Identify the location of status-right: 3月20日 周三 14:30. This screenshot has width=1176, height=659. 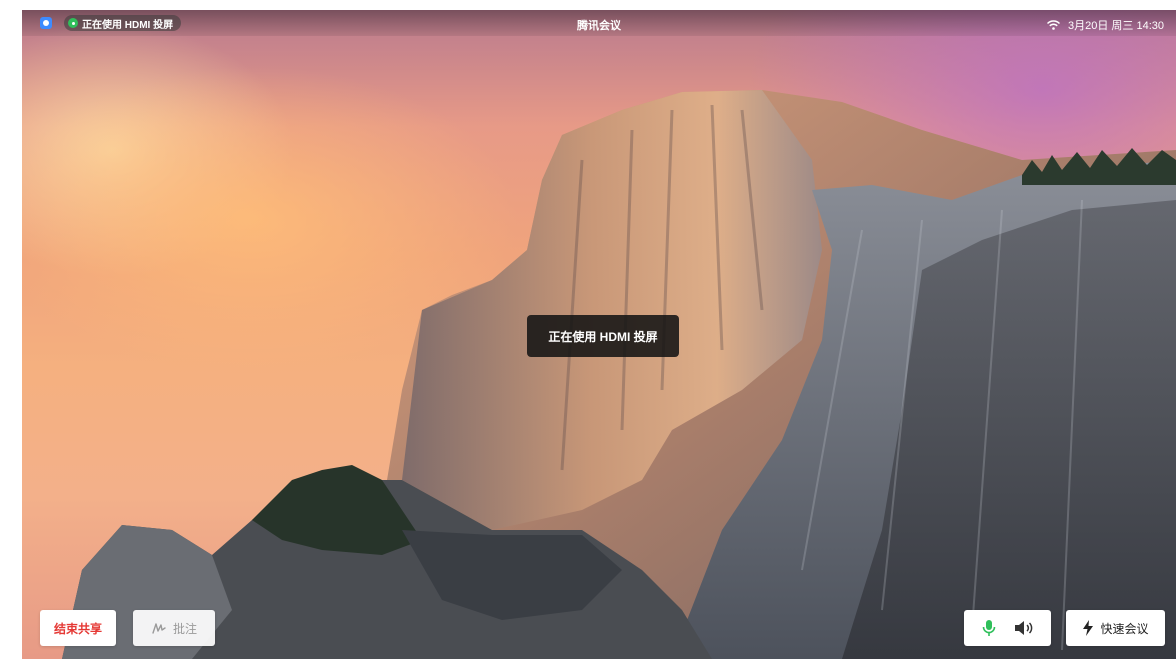
(1105, 25).